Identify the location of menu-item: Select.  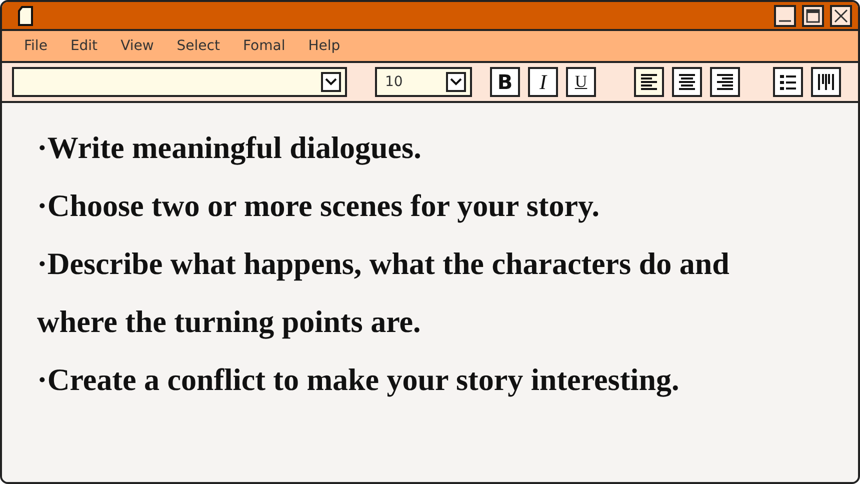
(198, 46).